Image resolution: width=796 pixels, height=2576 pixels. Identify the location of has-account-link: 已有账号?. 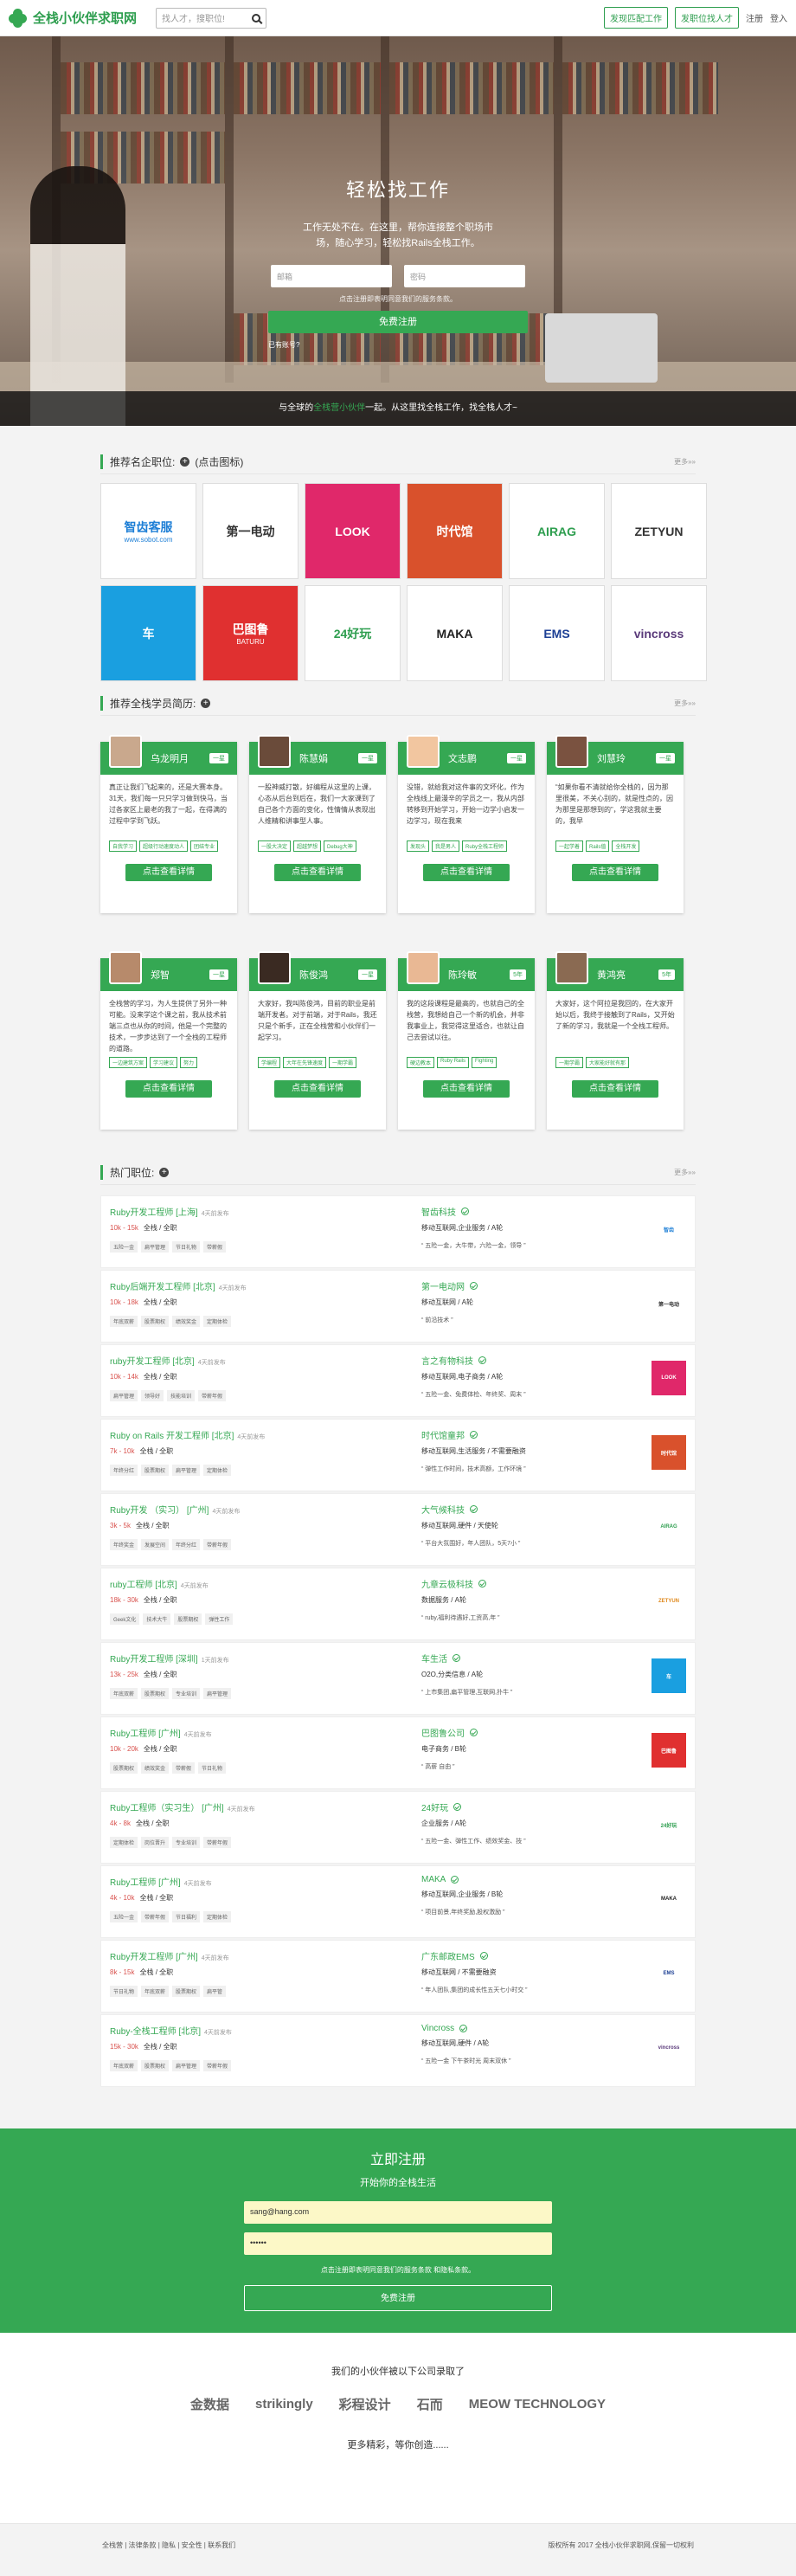
(398, 345).